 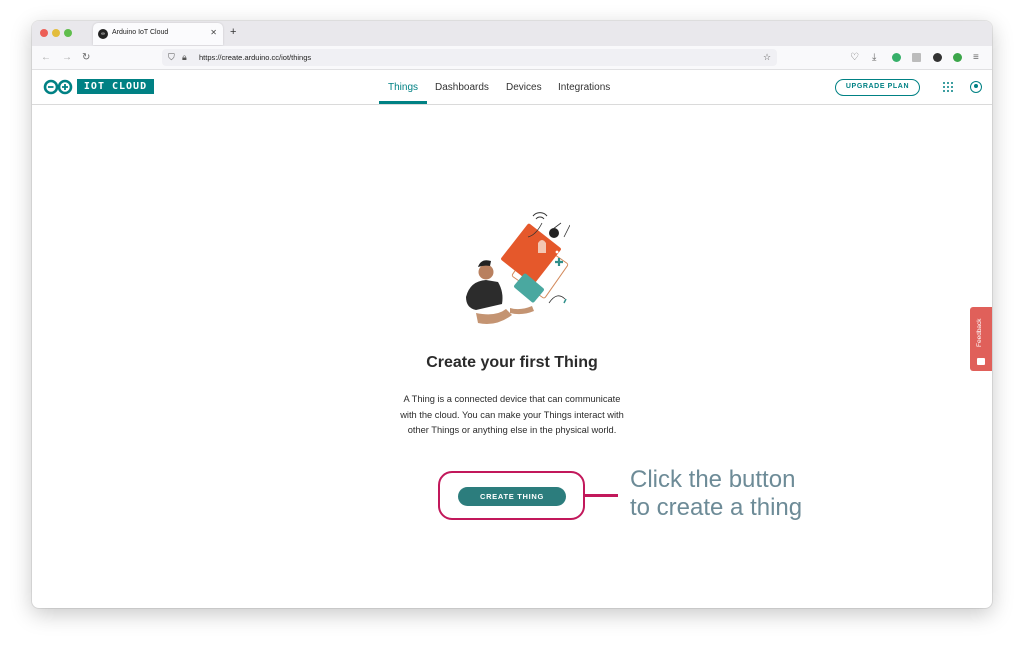 I want to click on forward-icon: →, so click(x=67, y=58).